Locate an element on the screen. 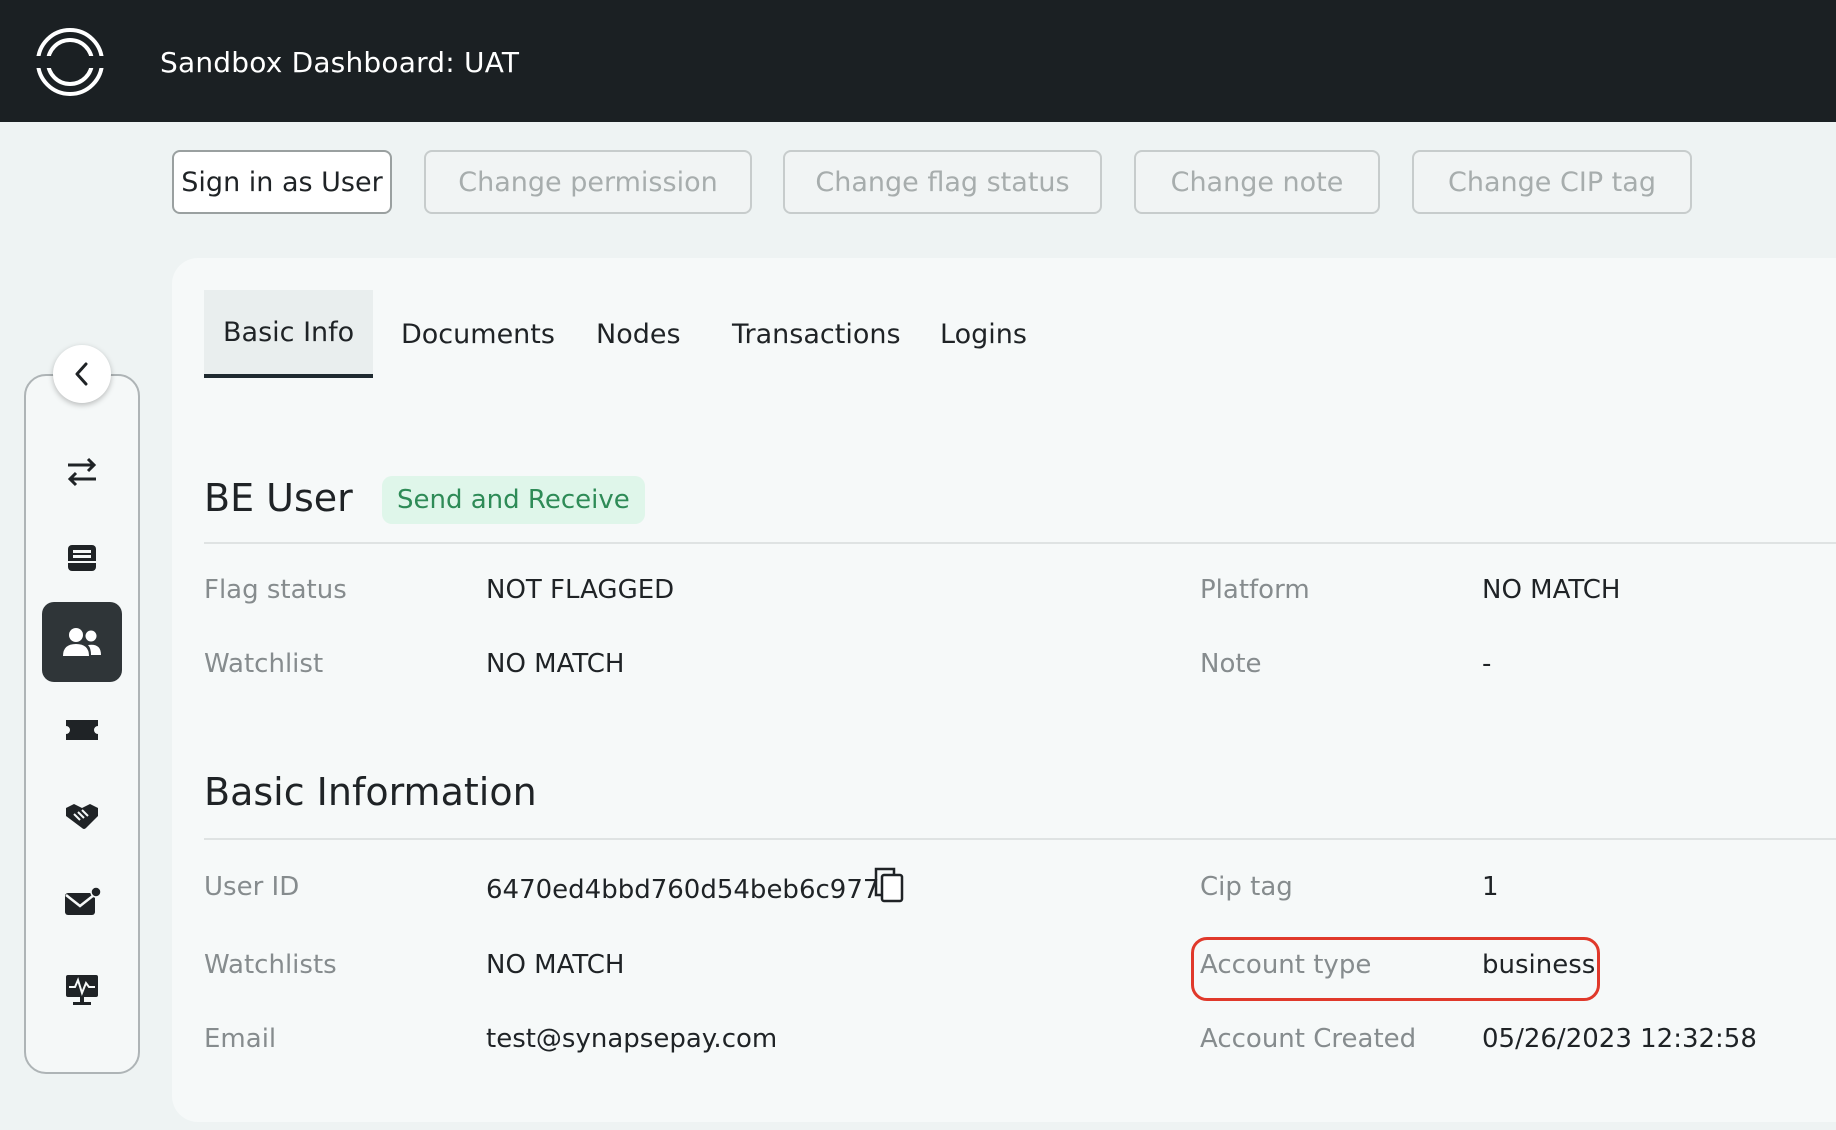 The height and width of the screenshot is (1130, 1836). copy-icon is located at coordinates (889, 885).